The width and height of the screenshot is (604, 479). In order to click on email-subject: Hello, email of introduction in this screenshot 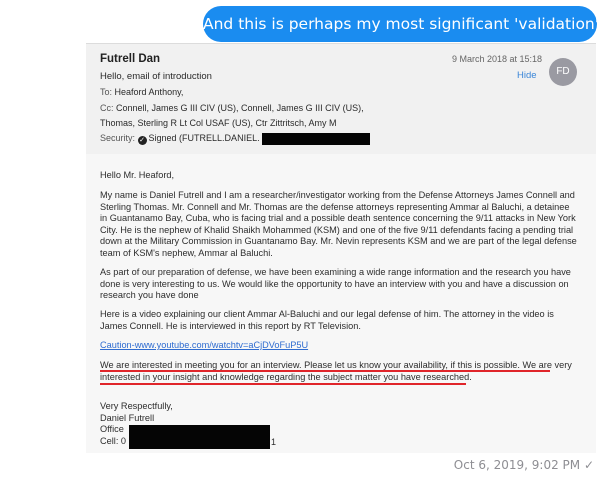, I will do `click(156, 76)`.